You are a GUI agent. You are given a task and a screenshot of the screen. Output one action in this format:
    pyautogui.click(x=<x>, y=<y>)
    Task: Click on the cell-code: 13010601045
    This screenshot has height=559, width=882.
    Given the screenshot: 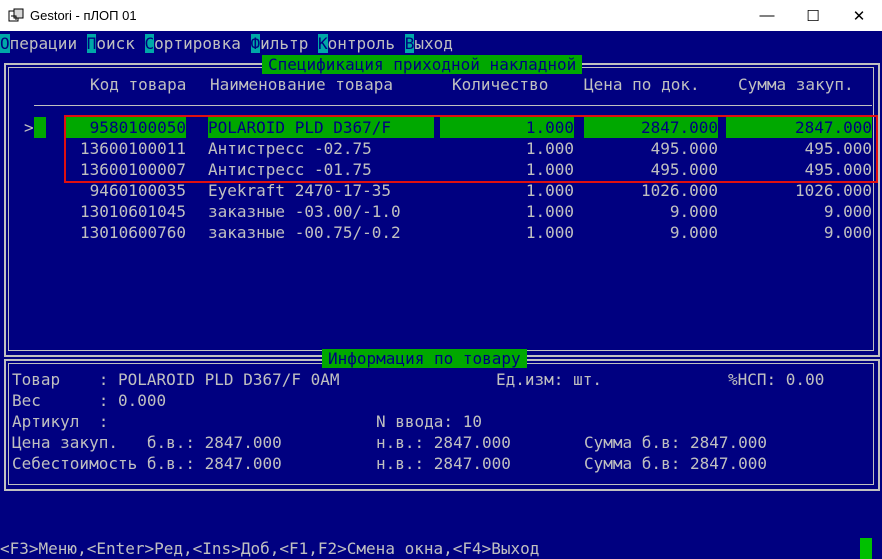 What is the action you would take?
    pyautogui.click(x=133, y=211)
    